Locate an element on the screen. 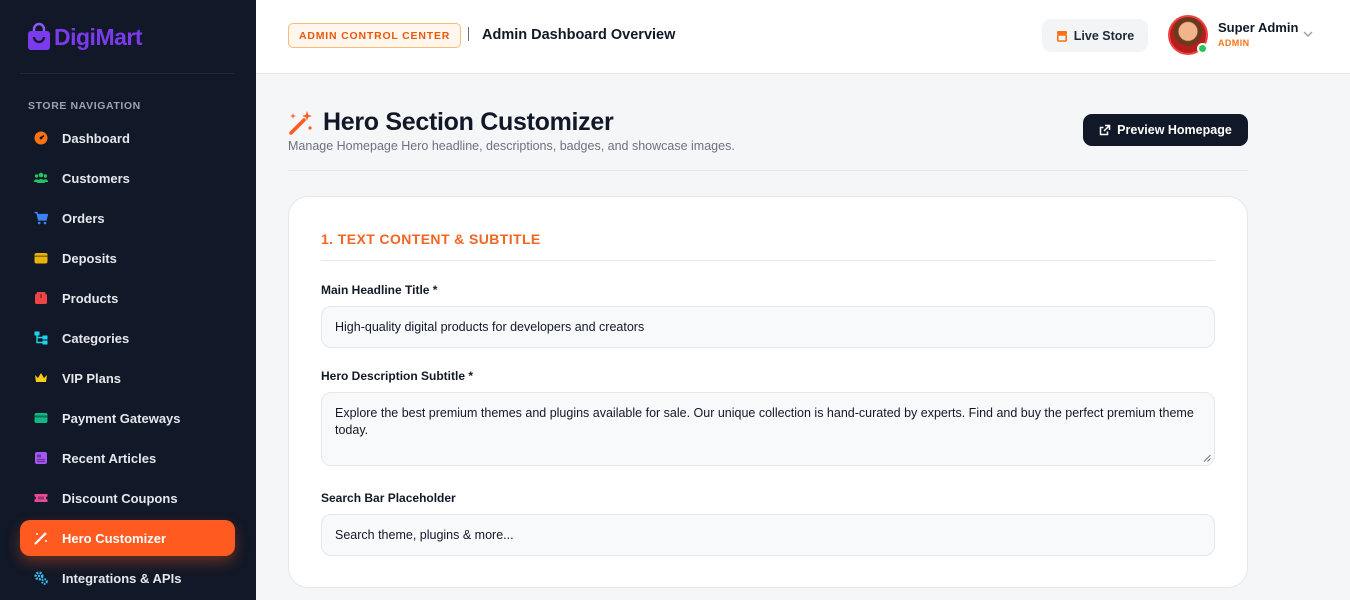  brand-name-part1: Digi is located at coordinates (75, 36).